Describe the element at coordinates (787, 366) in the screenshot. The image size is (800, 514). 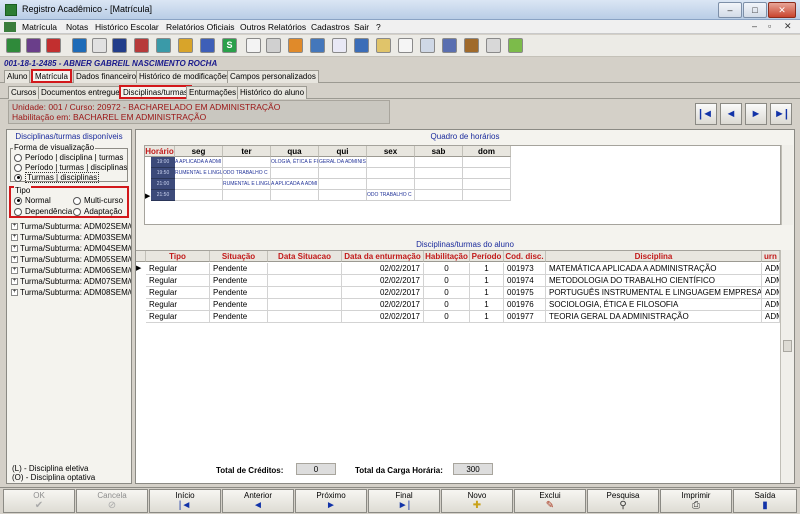
I see `enrolled-scrollbar` at that location.